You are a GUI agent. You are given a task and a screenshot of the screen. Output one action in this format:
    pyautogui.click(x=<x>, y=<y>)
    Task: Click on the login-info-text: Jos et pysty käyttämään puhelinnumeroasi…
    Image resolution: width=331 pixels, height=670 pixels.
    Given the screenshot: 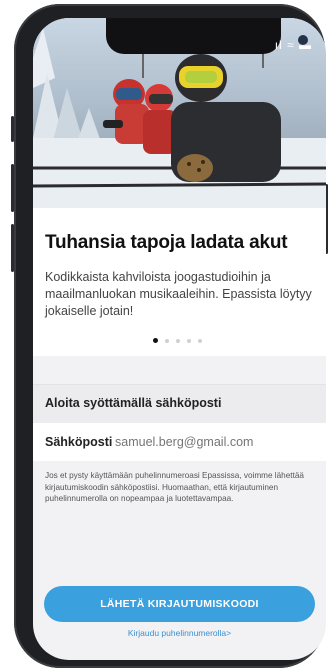 What is the action you would take?
    pyautogui.click(x=174, y=487)
    